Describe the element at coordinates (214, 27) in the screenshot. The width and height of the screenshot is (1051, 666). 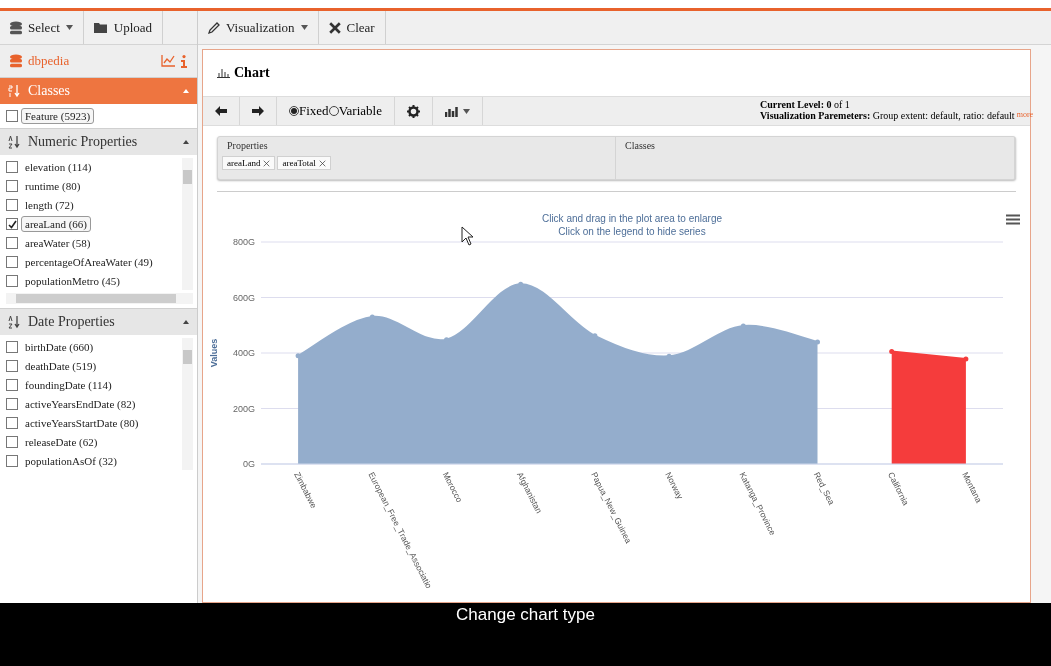
I see `pencil-icon` at that location.